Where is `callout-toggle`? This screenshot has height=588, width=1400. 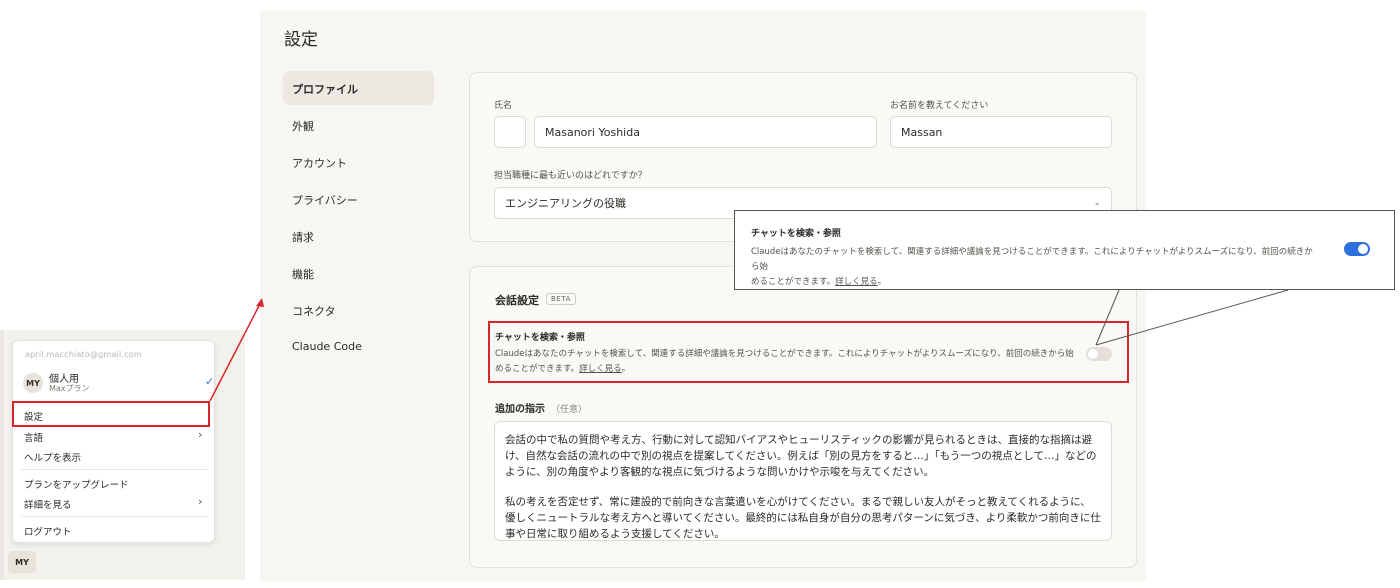
callout-toggle is located at coordinates (1357, 249).